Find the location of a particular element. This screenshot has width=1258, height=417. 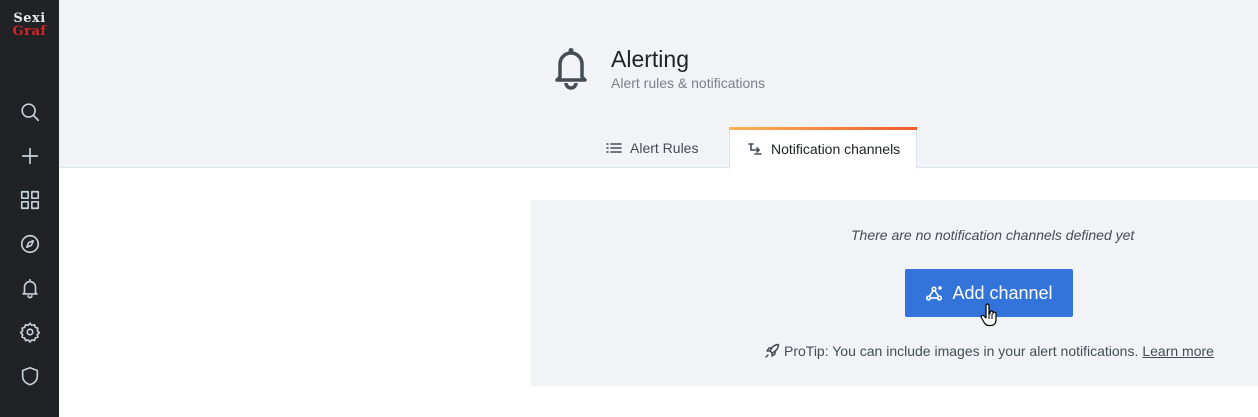

tab-alert-rules: Alert Rules is located at coordinates (652, 147).